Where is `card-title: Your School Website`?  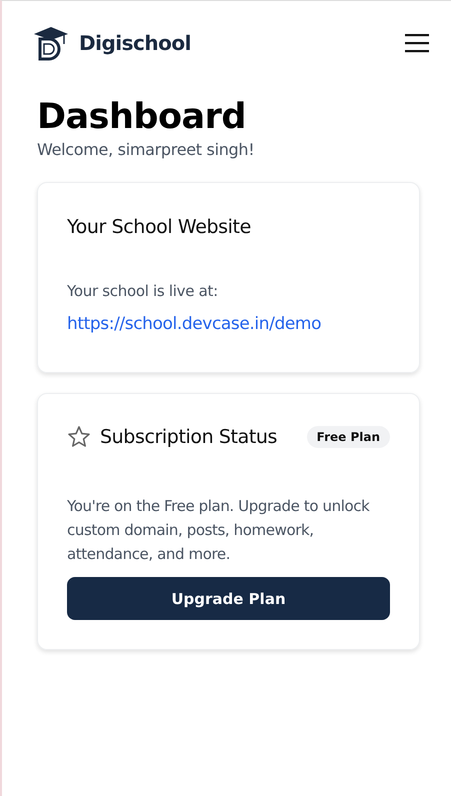
card-title: Your School Website is located at coordinates (159, 227).